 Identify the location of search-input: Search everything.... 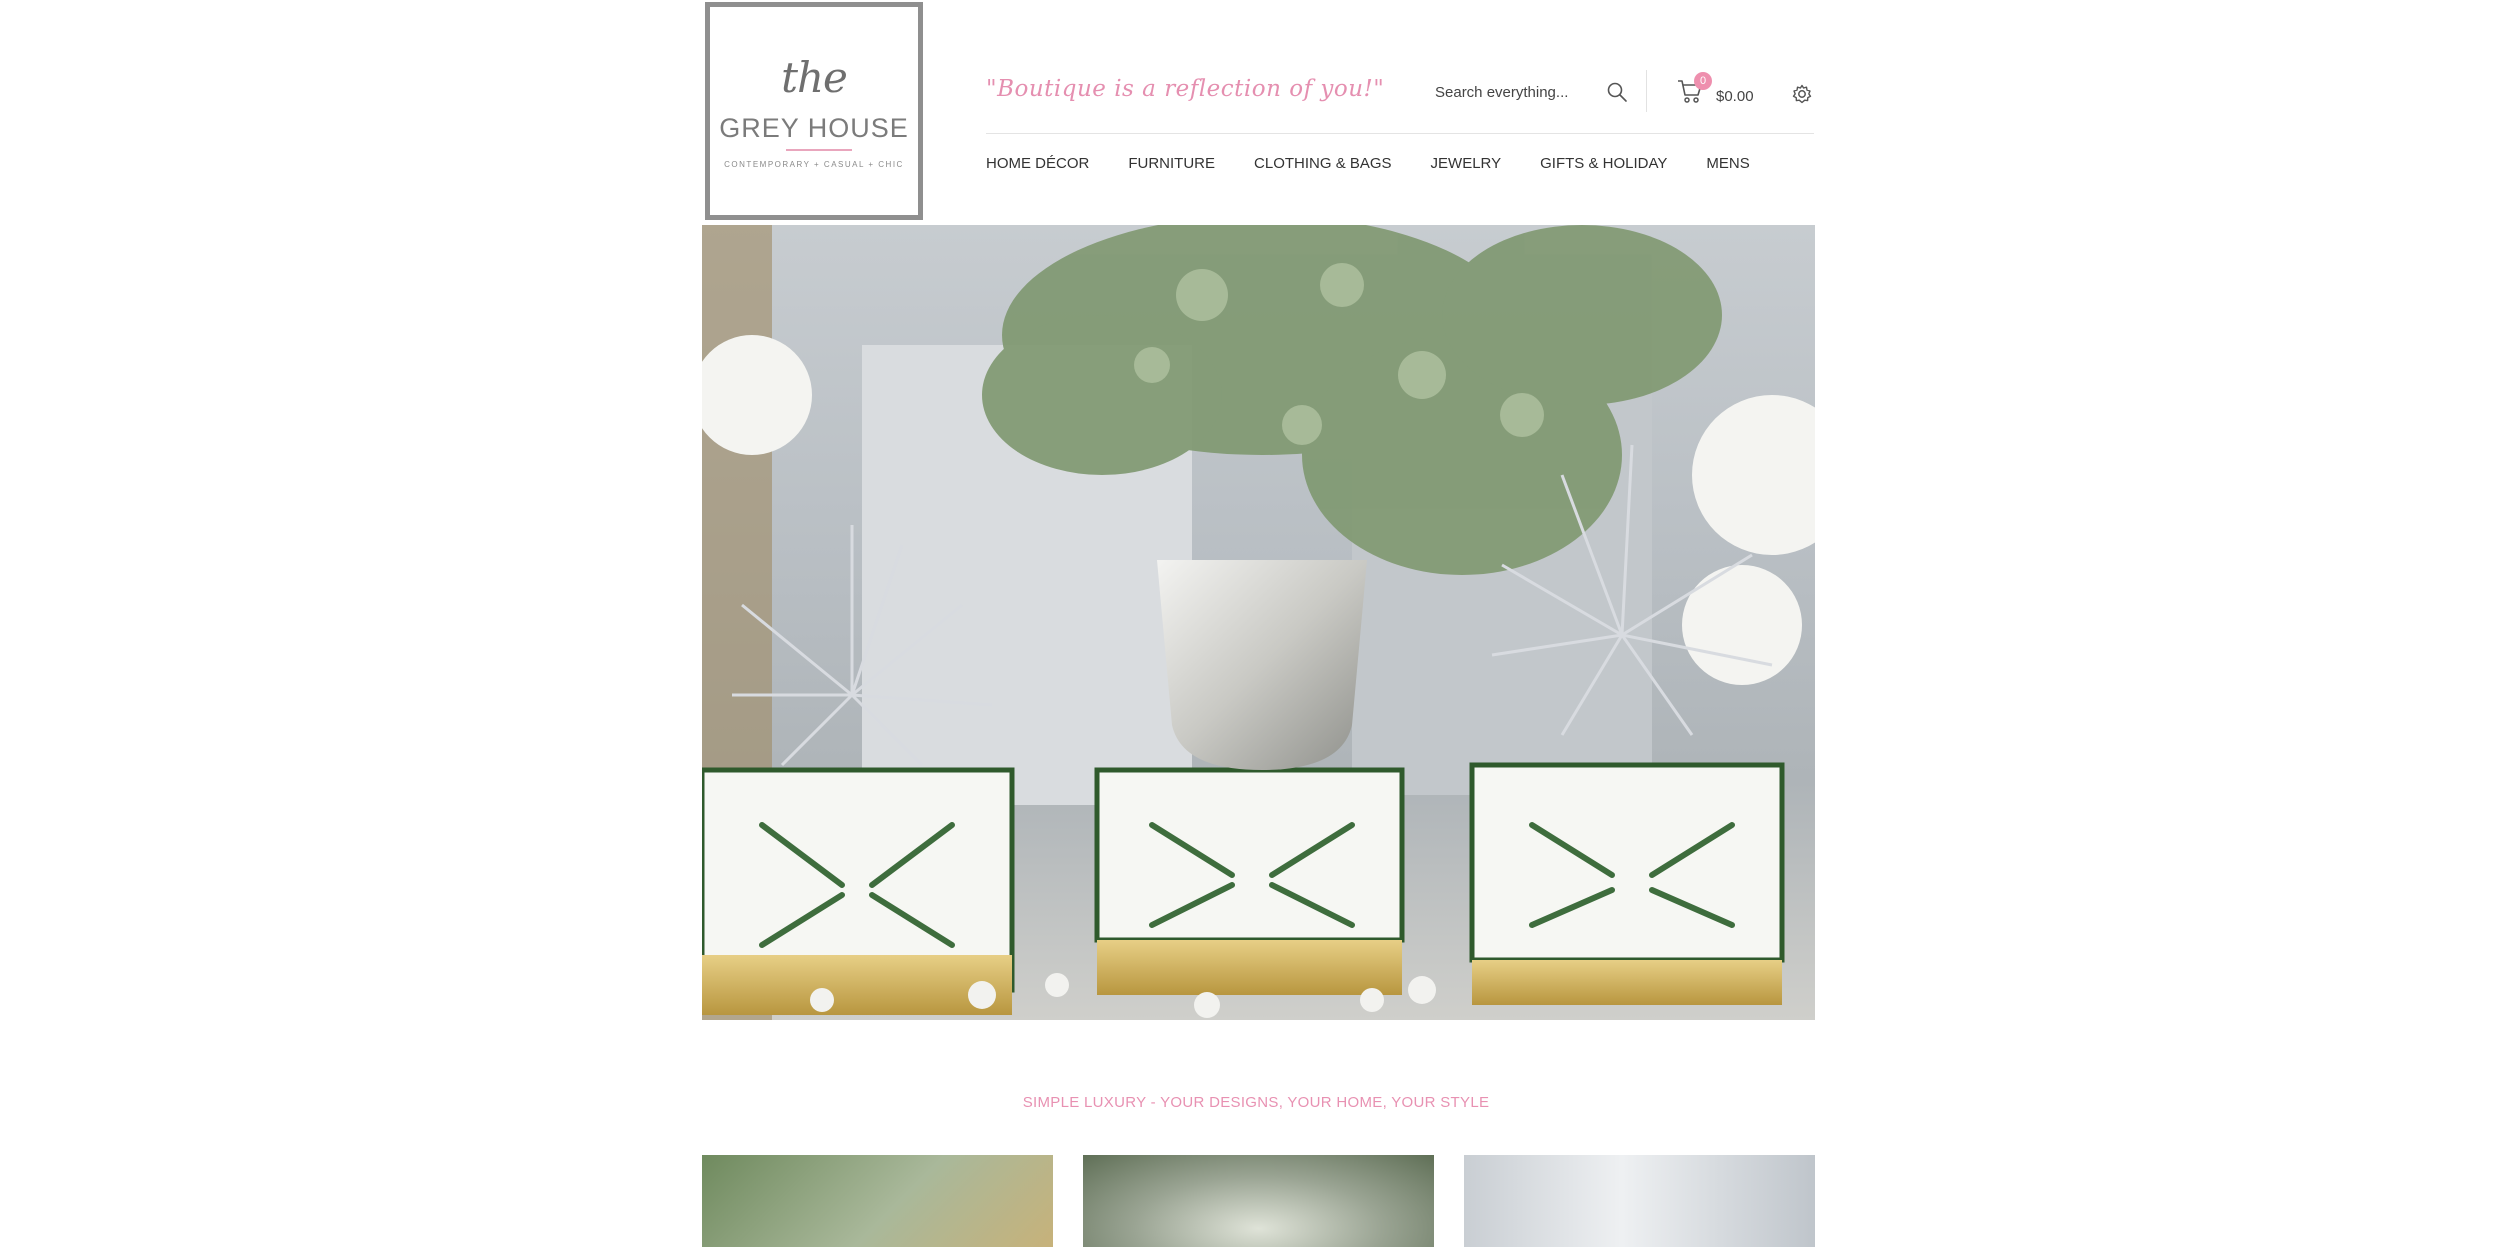
(1501, 92).